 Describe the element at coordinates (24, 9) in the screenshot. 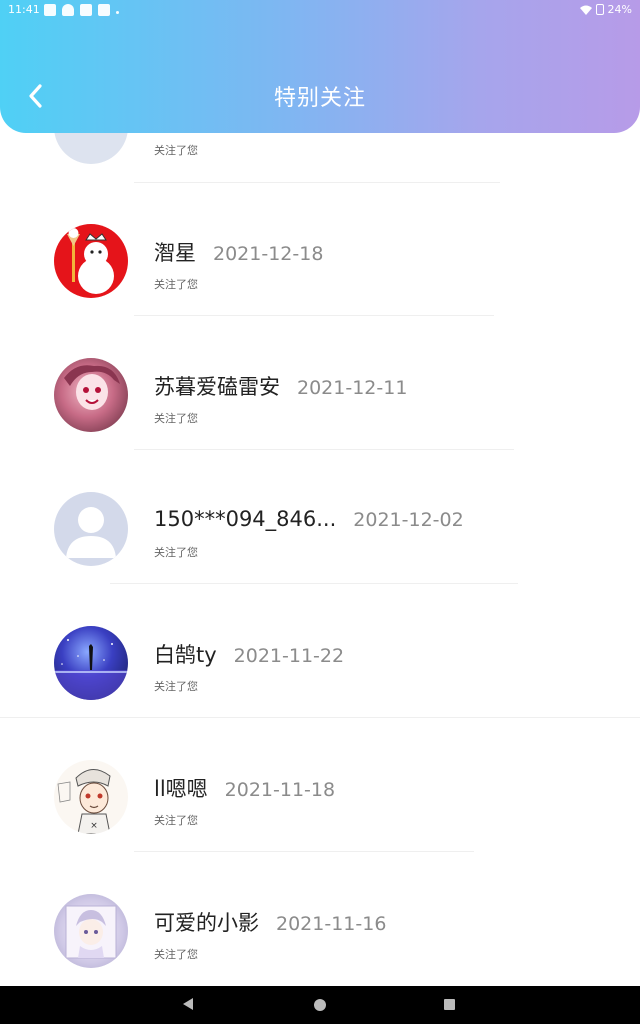

I see `status-time: 11:41` at that location.